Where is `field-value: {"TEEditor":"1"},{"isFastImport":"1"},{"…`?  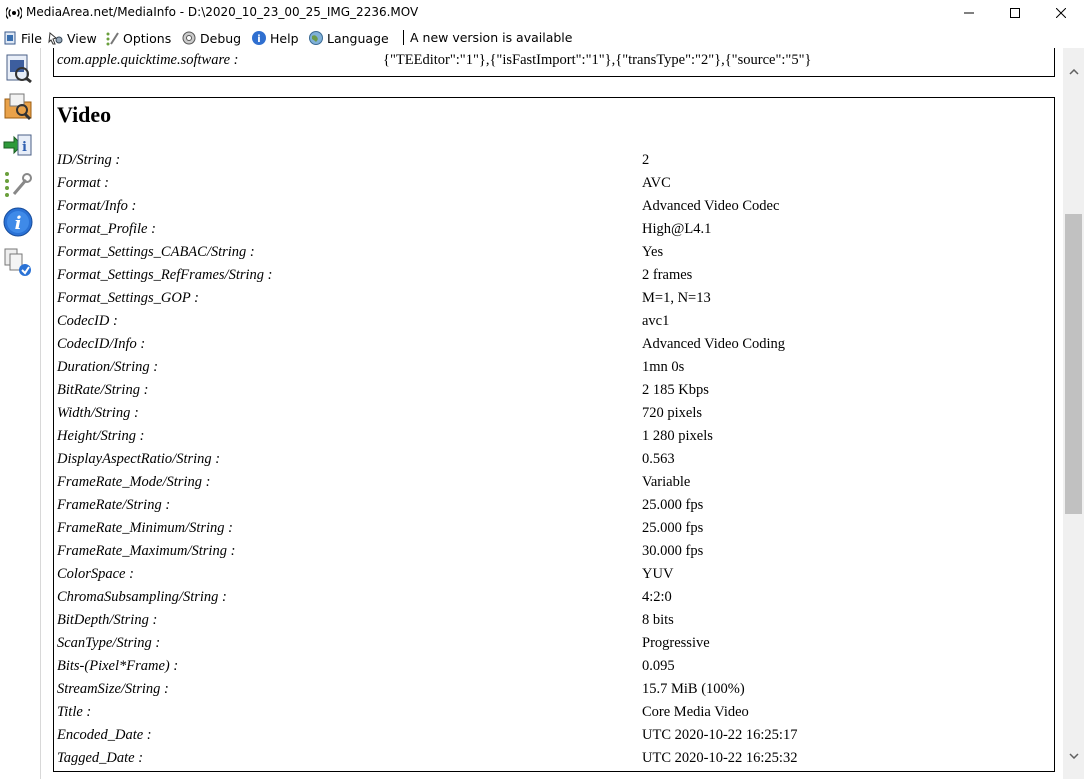
field-value: {"TEEditor":"1"},{"isFastImport":"1"},{"… is located at coordinates (597, 60).